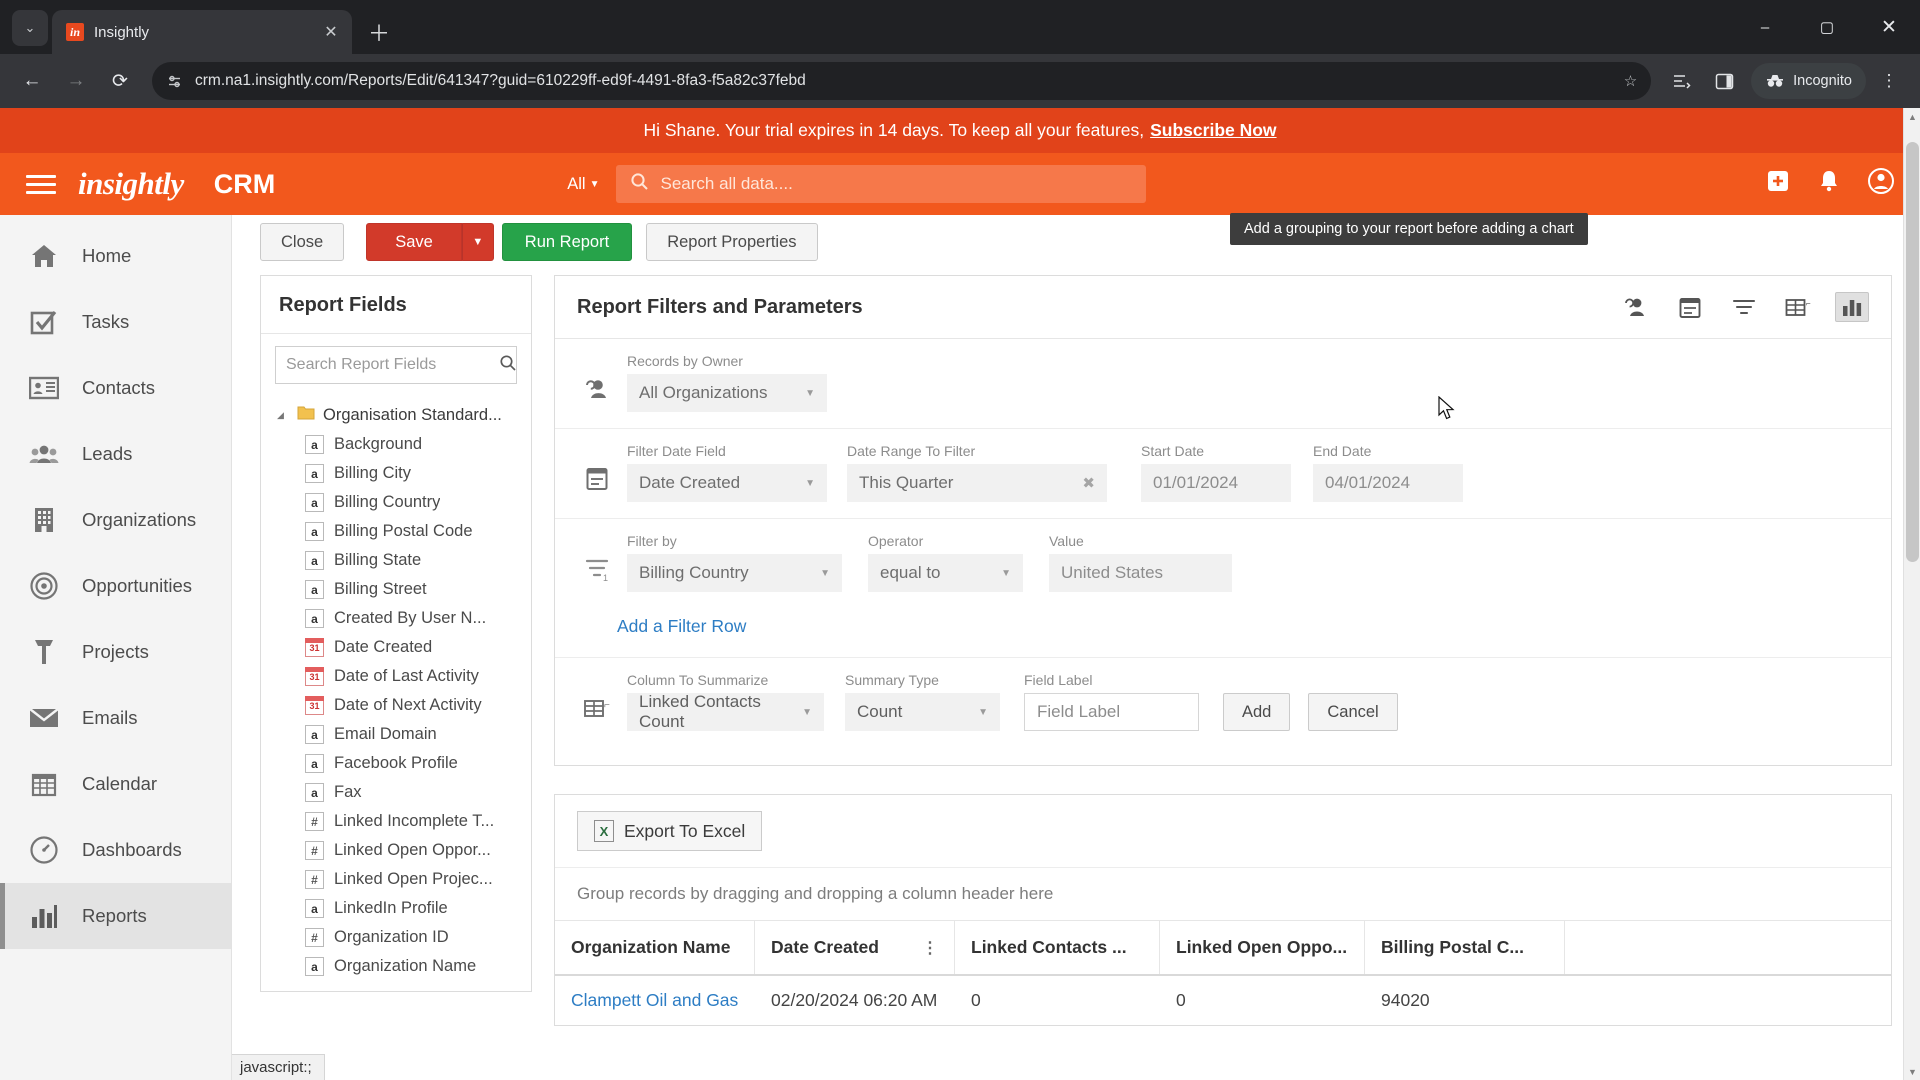  Describe the element at coordinates (1889, 27) in the screenshot. I see `window-close-button: ✕` at that location.